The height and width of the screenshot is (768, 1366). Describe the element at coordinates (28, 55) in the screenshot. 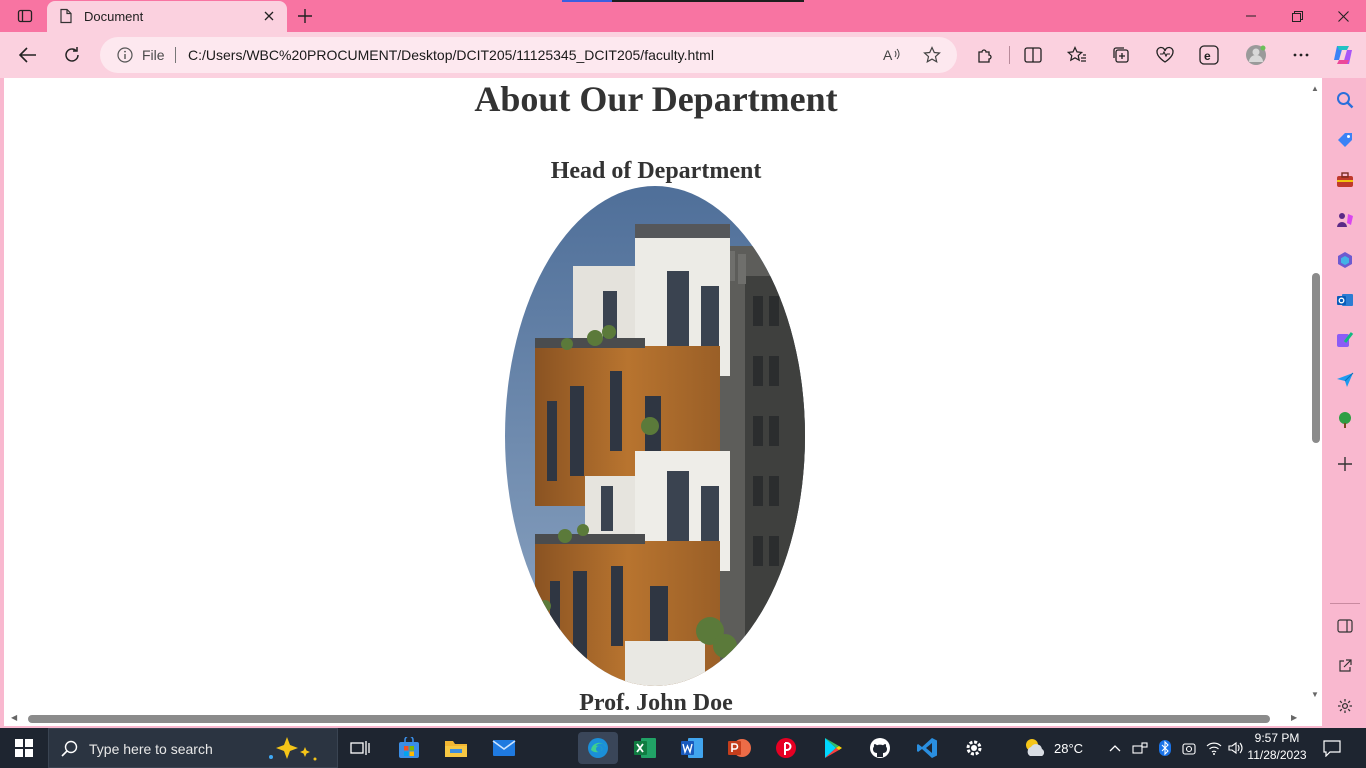

I see `back-button` at that location.